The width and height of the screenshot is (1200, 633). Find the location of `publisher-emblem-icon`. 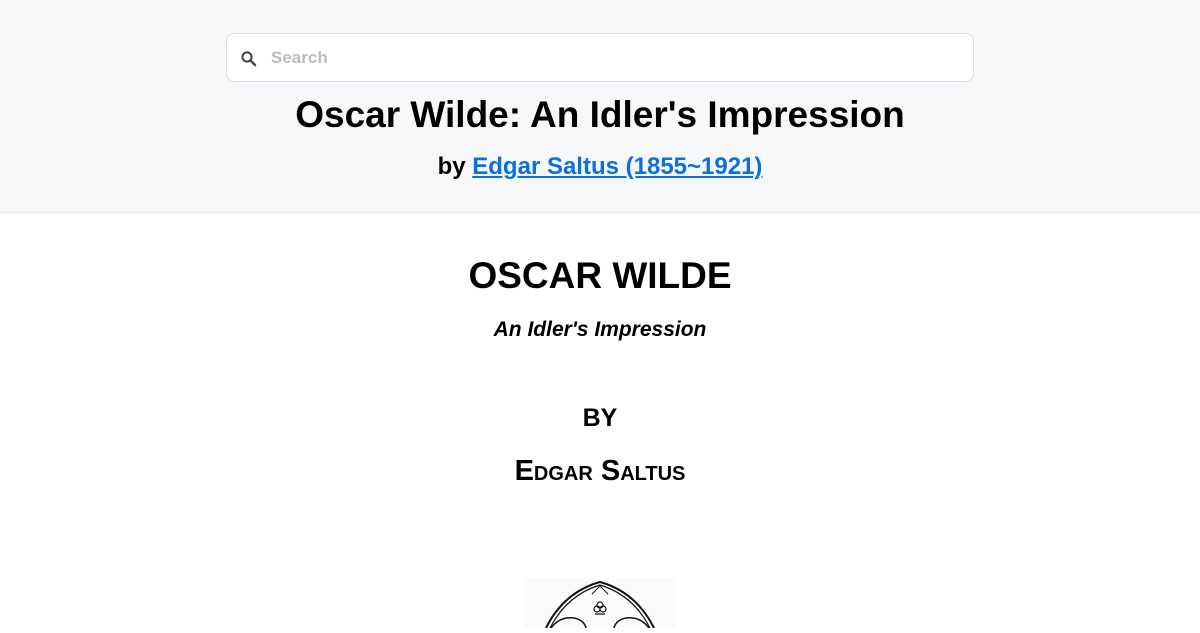

publisher-emblem-icon is located at coordinates (600, 603).